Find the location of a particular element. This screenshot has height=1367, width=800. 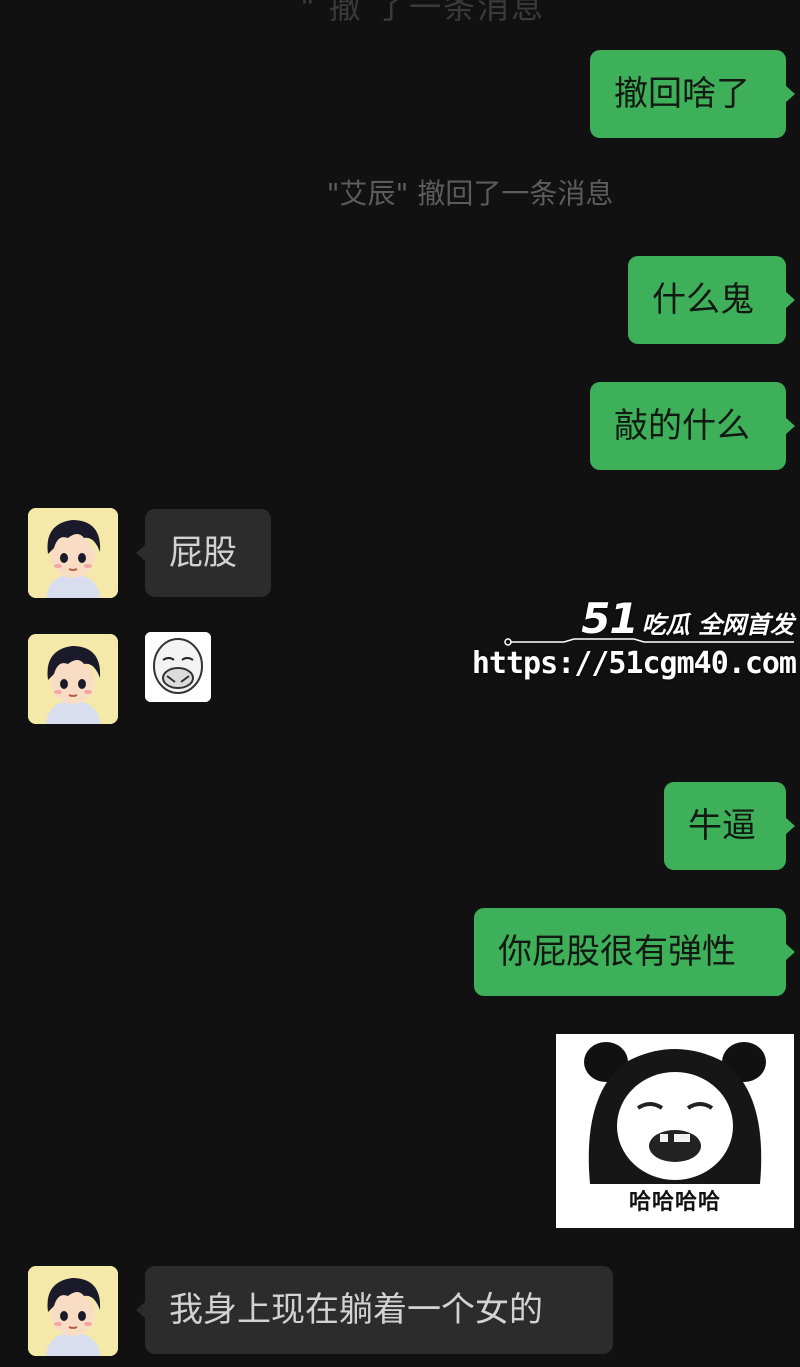

message-bubble-outgoing: 撤回啥了 is located at coordinates (692, 94).